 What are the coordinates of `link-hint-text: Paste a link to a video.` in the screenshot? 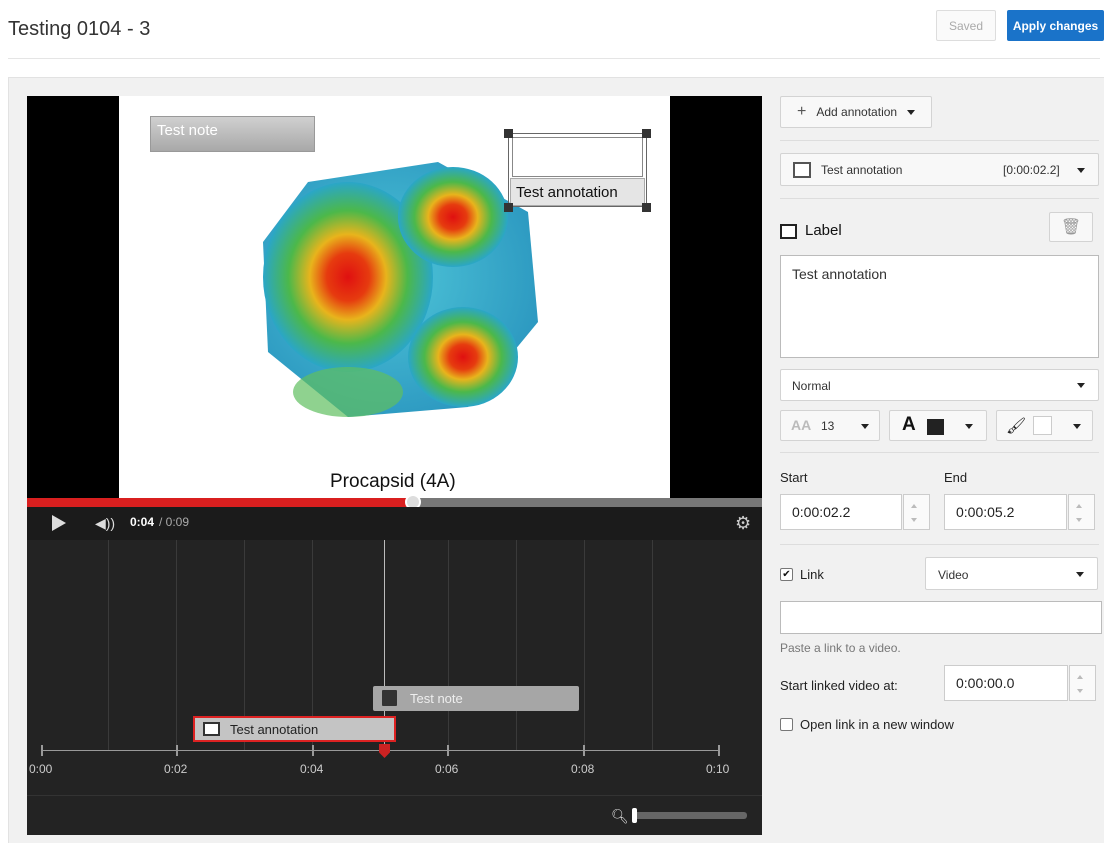 It's located at (840, 648).